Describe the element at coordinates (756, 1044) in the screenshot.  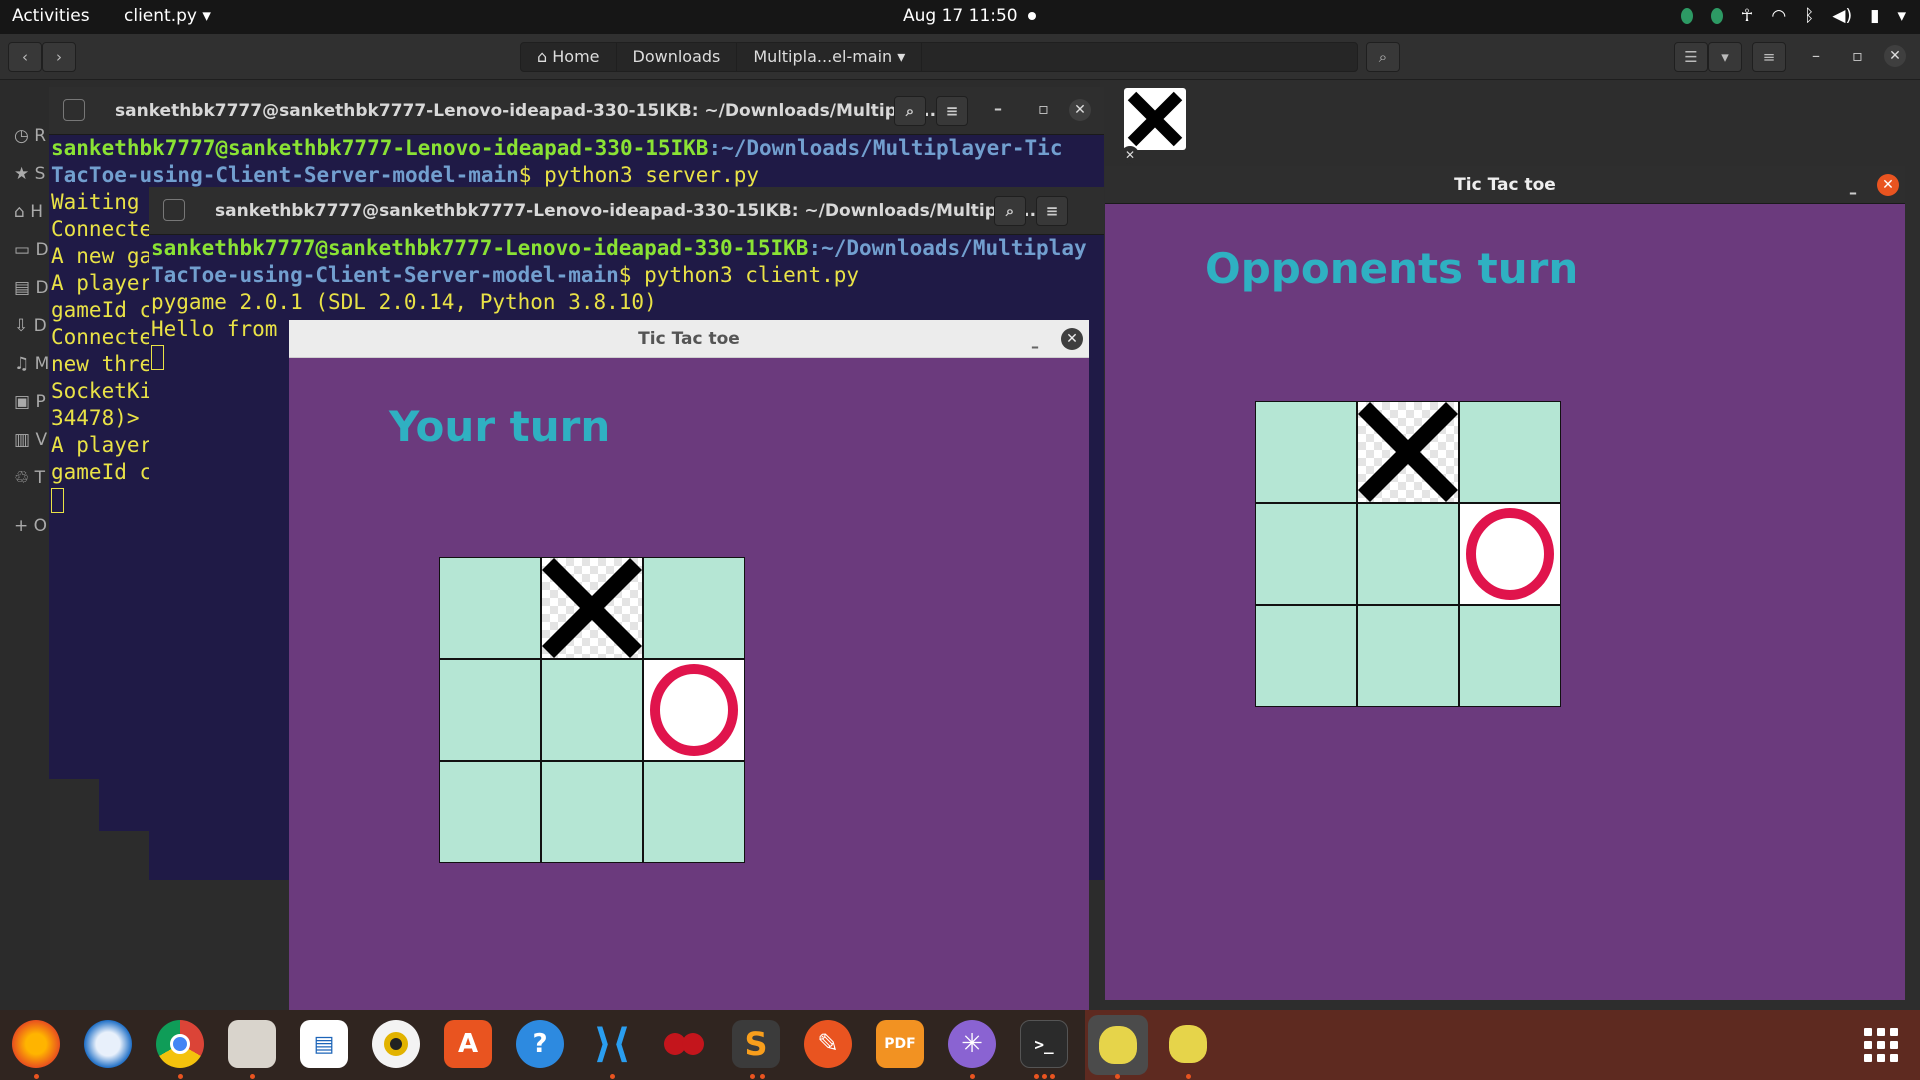
I see `sublime-icon: S` at that location.